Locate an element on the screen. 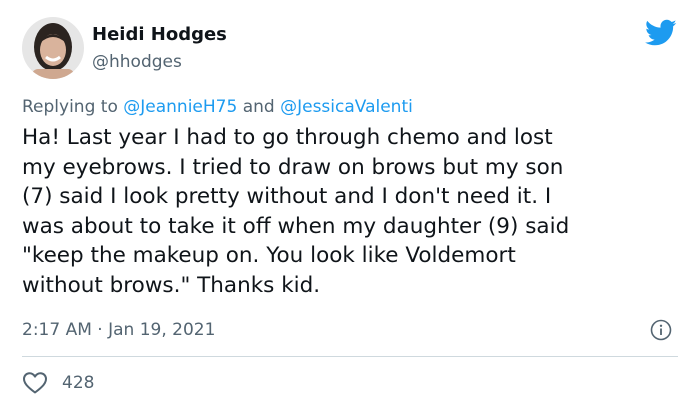 Image resolution: width=700 pixels, height=411 pixels. replying-prefix: Replying to is located at coordinates (70, 107).